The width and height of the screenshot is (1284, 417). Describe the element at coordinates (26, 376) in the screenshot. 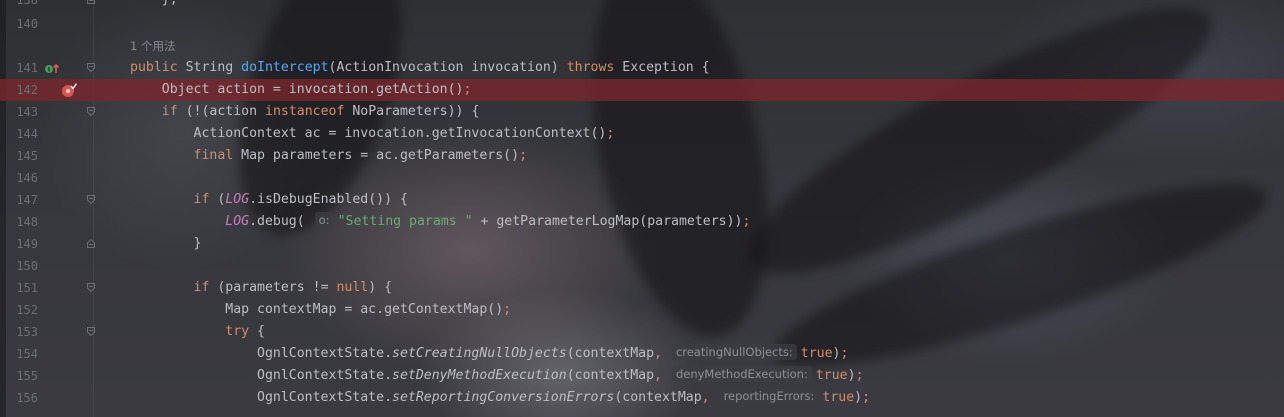

I see `line-number: 155` at that location.